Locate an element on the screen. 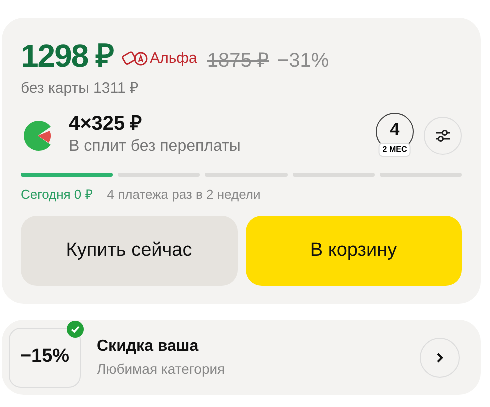 The width and height of the screenshot is (490, 407). today-amount: Сегодня 0 ₽ is located at coordinates (57, 195).